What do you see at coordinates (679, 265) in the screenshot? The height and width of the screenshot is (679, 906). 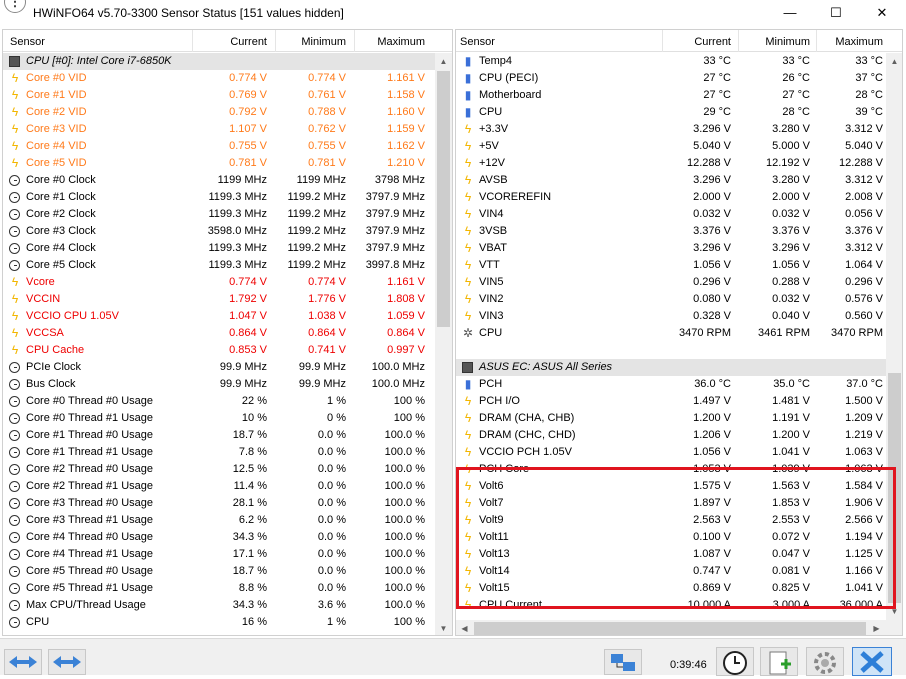 I see `sensor-row: ϟ VTT 1.056 V 1.056 V 1.064 V` at bounding box center [679, 265].